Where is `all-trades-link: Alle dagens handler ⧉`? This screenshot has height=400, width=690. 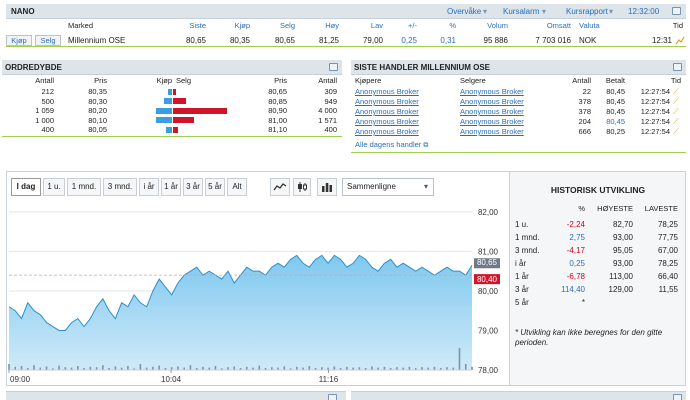 all-trades-link: Alle dagens handler ⧉ is located at coordinates (391, 145).